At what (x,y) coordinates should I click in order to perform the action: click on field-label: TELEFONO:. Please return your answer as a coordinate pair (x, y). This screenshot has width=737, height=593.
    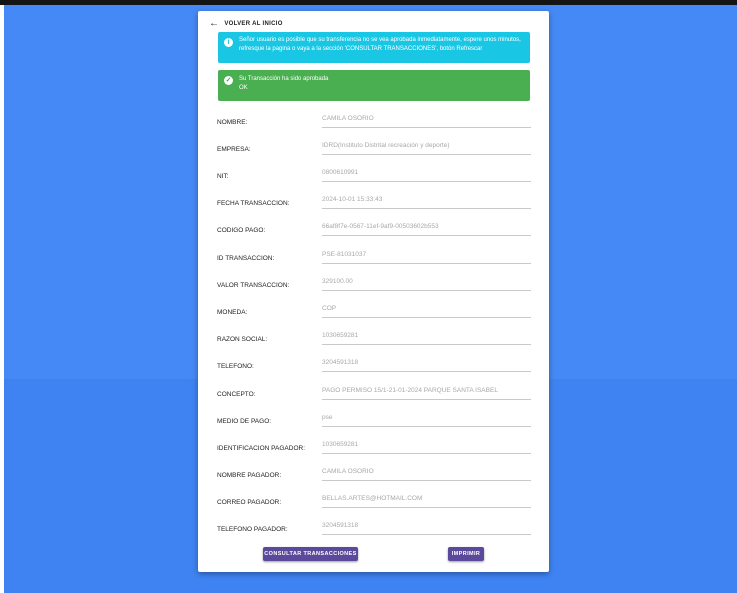
    Looking at the image, I should click on (235, 366).